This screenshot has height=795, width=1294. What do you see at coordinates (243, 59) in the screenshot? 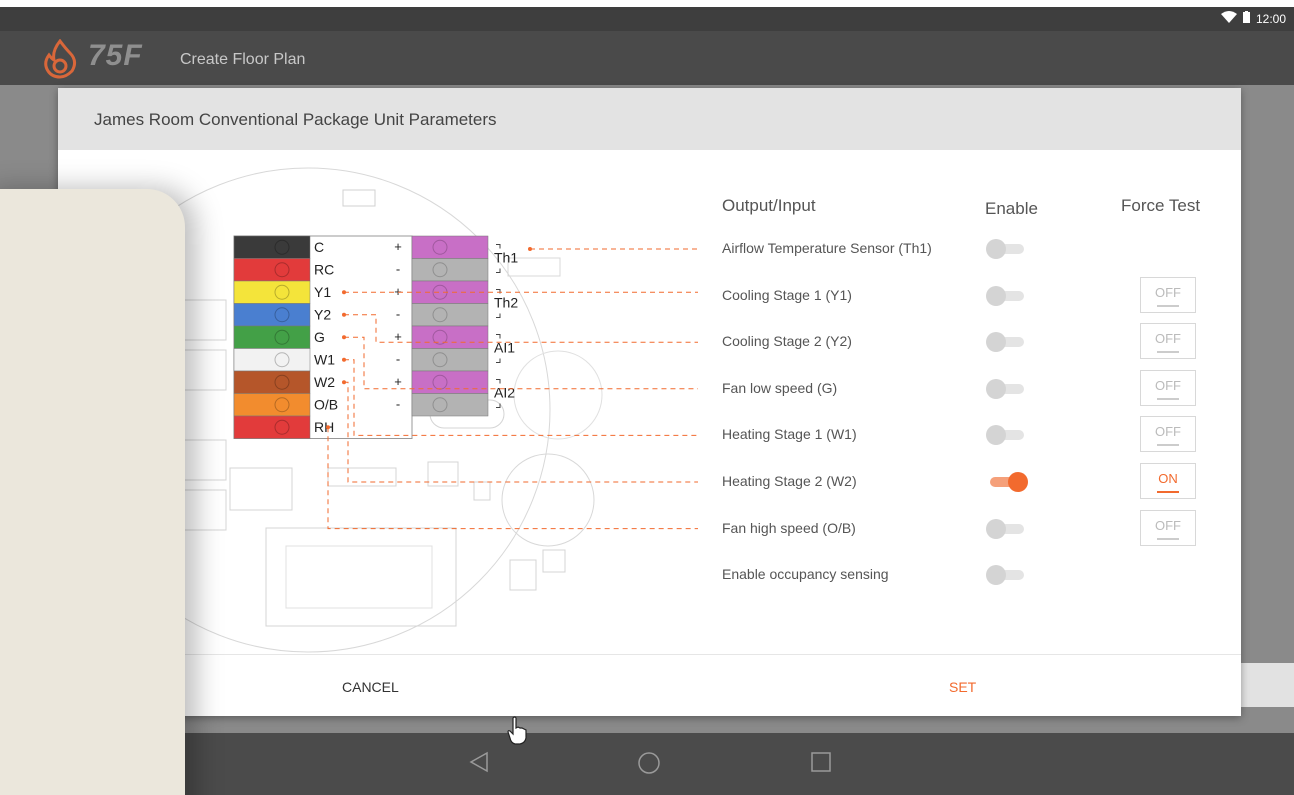
I see `app-title: Create Floor Plan` at bounding box center [243, 59].